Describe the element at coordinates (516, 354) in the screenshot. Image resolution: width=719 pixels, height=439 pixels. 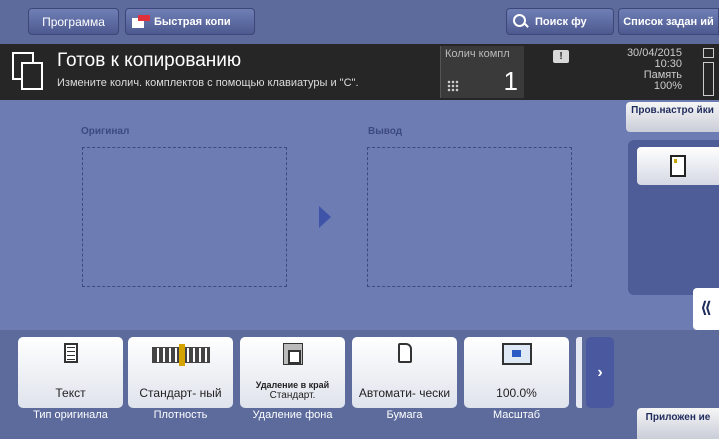
I see `zoom-icon` at that location.